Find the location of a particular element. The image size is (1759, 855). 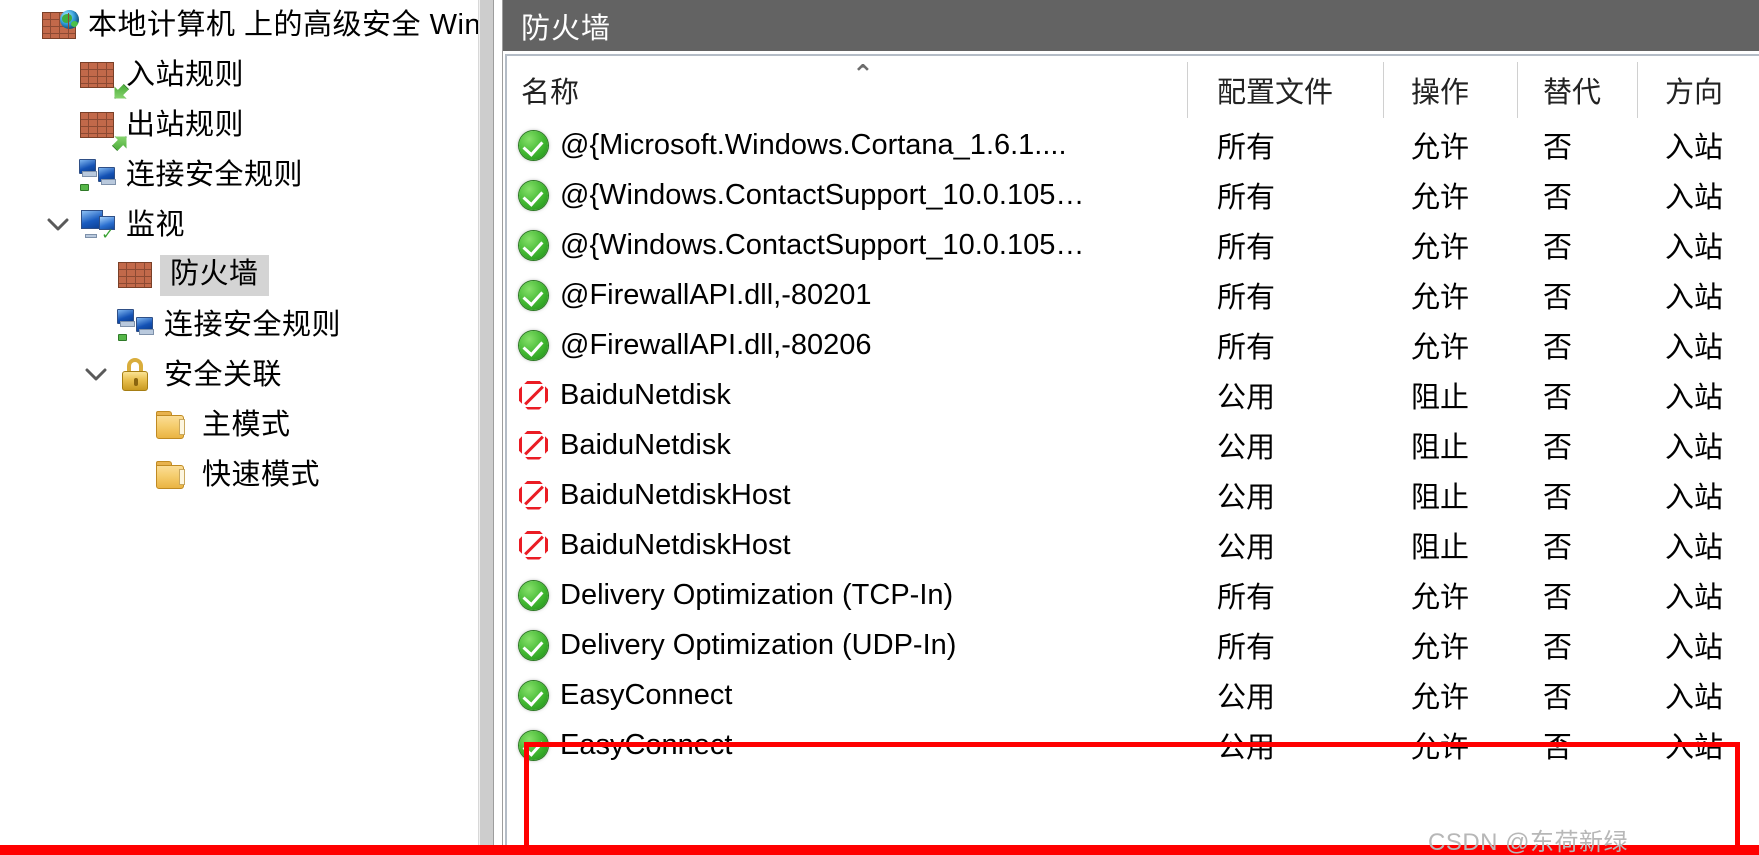

tree-item-label: 入站规则 is located at coordinates (185, 74).